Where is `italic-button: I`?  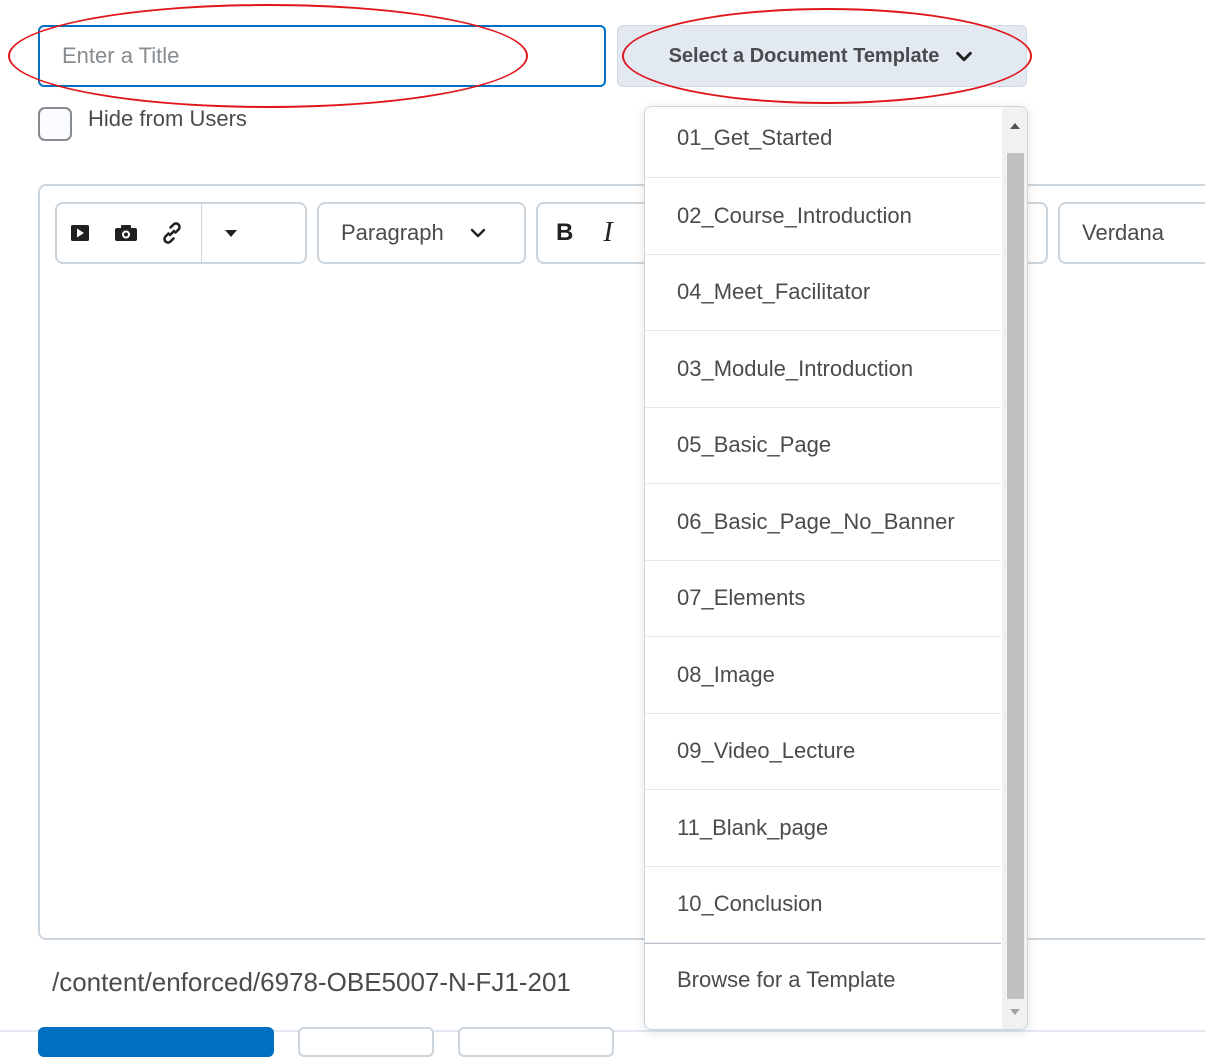 italic-button: I is located at coordinates (607, 233).